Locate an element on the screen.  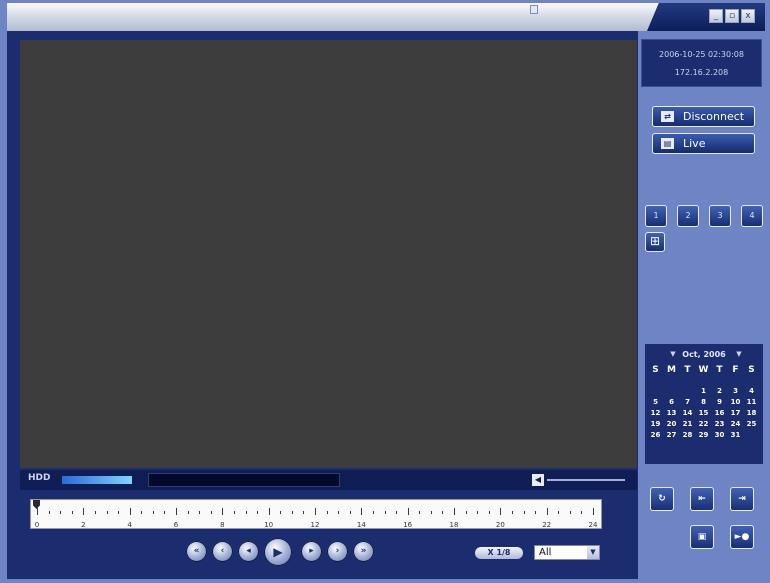
hdd-status-bar: HDD ◀ is located at coordinates (328, 480).